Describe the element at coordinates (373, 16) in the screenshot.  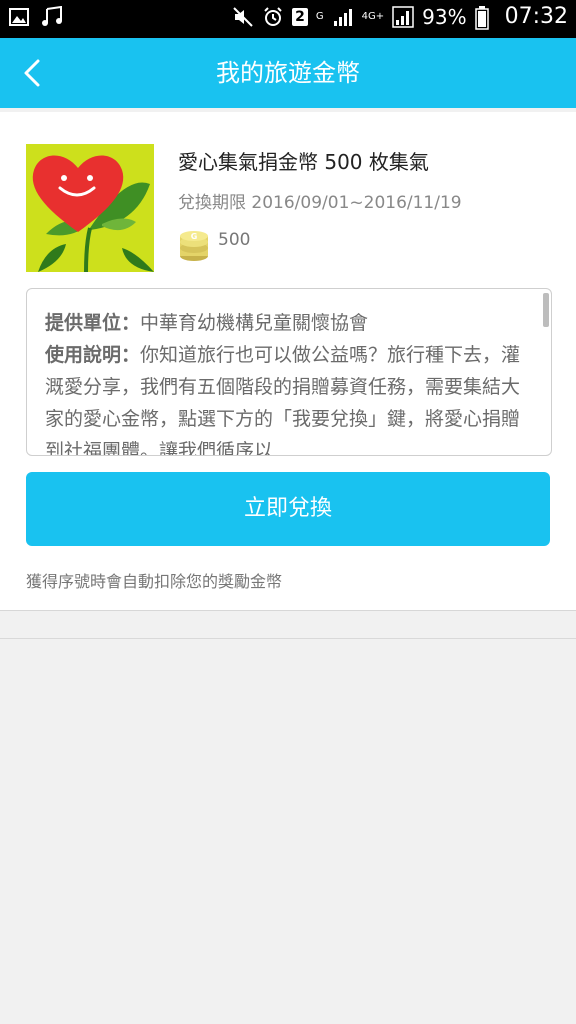
I see `network-type-label: 4G+` at that location.